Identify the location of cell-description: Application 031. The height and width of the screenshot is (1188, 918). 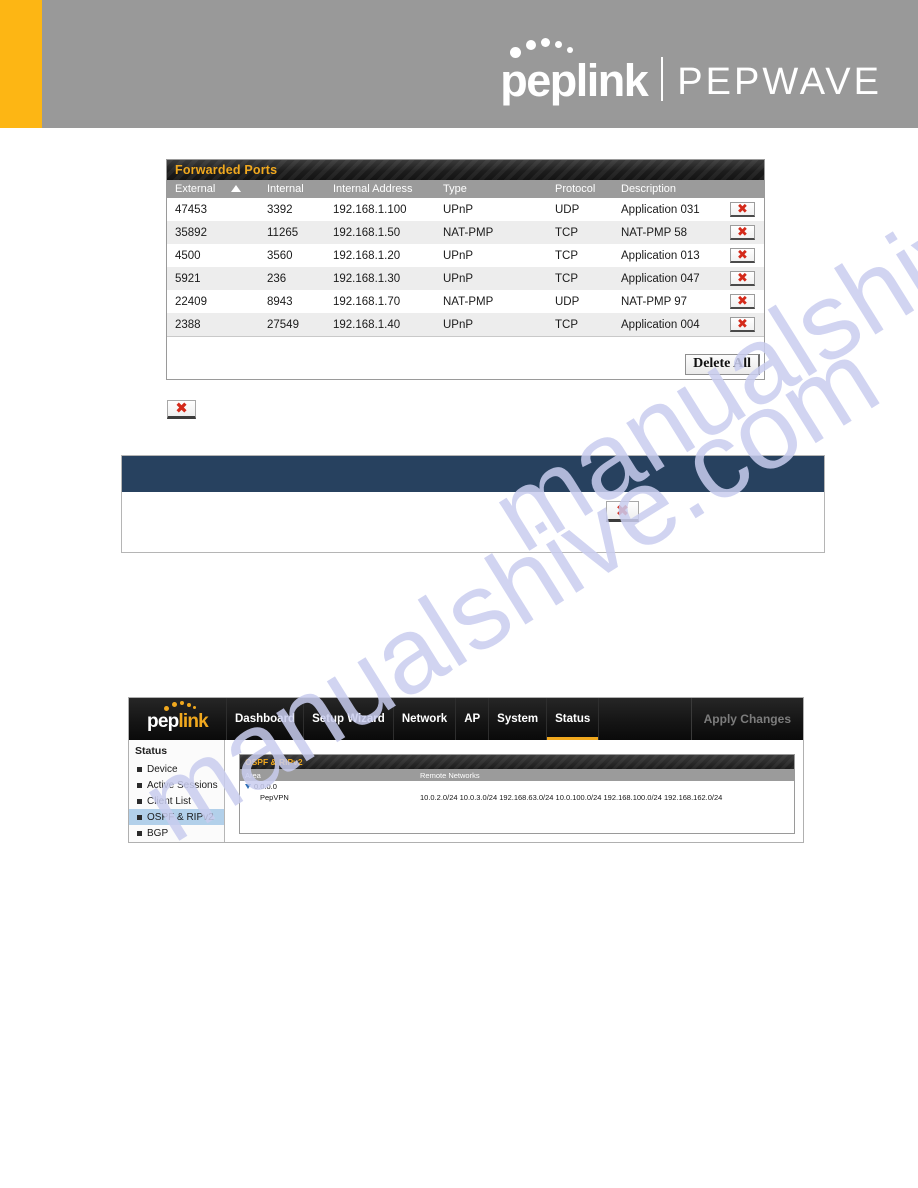
(660, 209).